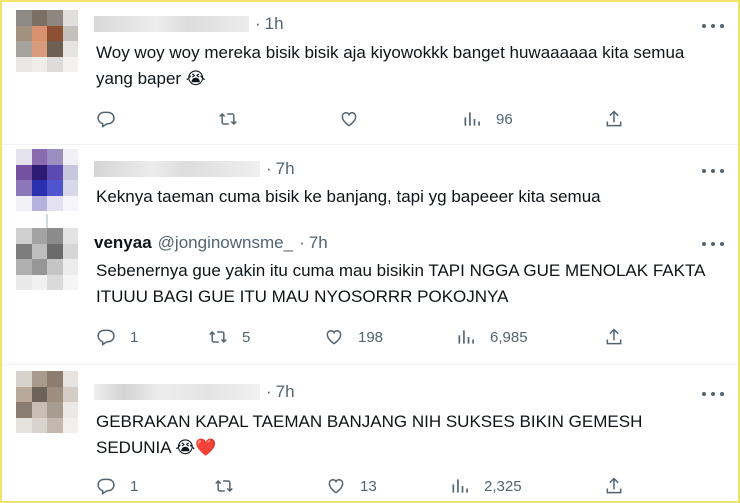  What do you see at coordinates (274, 24) in the screenshot?
I see `timestamp: 1h` at bounding box center [274, 24].